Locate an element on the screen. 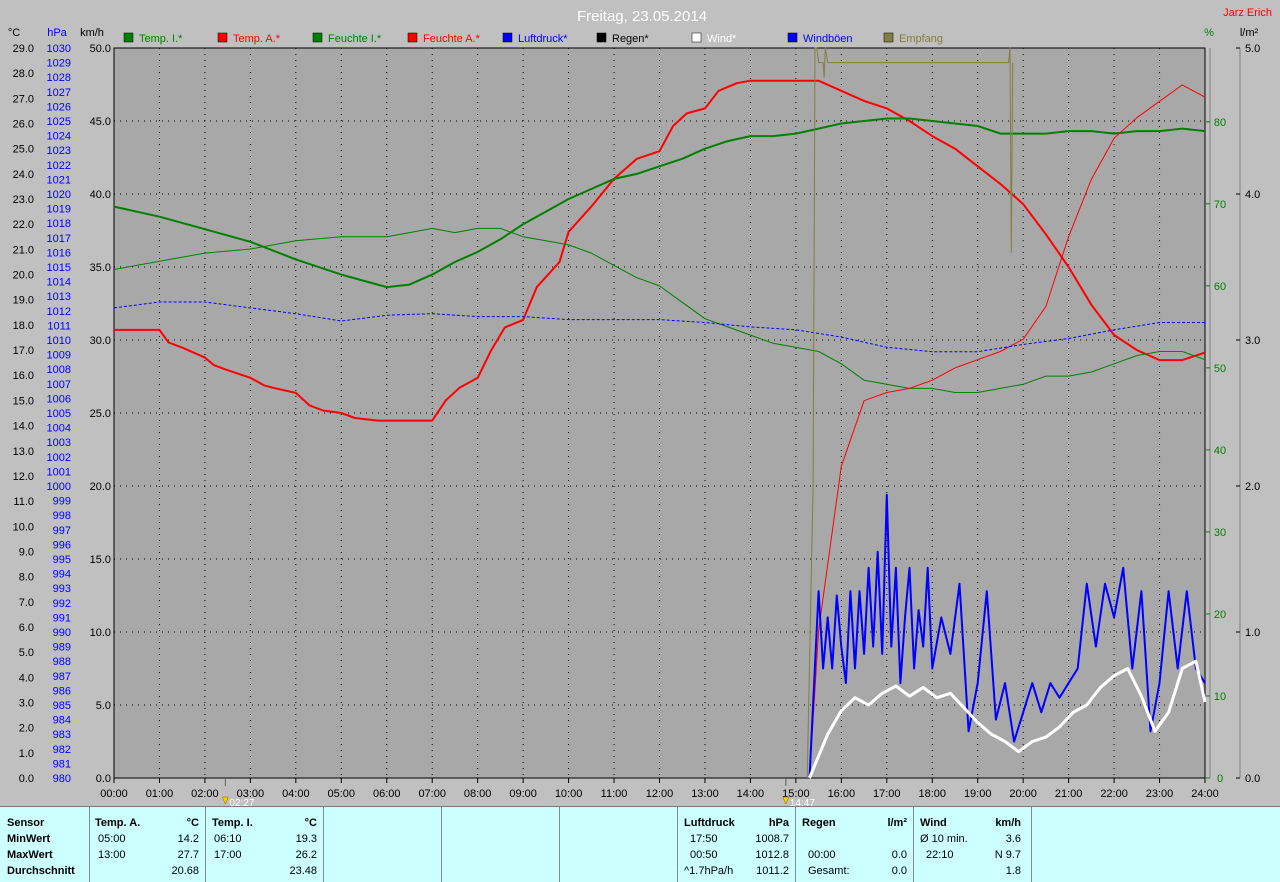 Image resolution: width=1280 pixels, height=882 pixels. wind-tick-label: 40.0 is located at coordinates (100, 195).